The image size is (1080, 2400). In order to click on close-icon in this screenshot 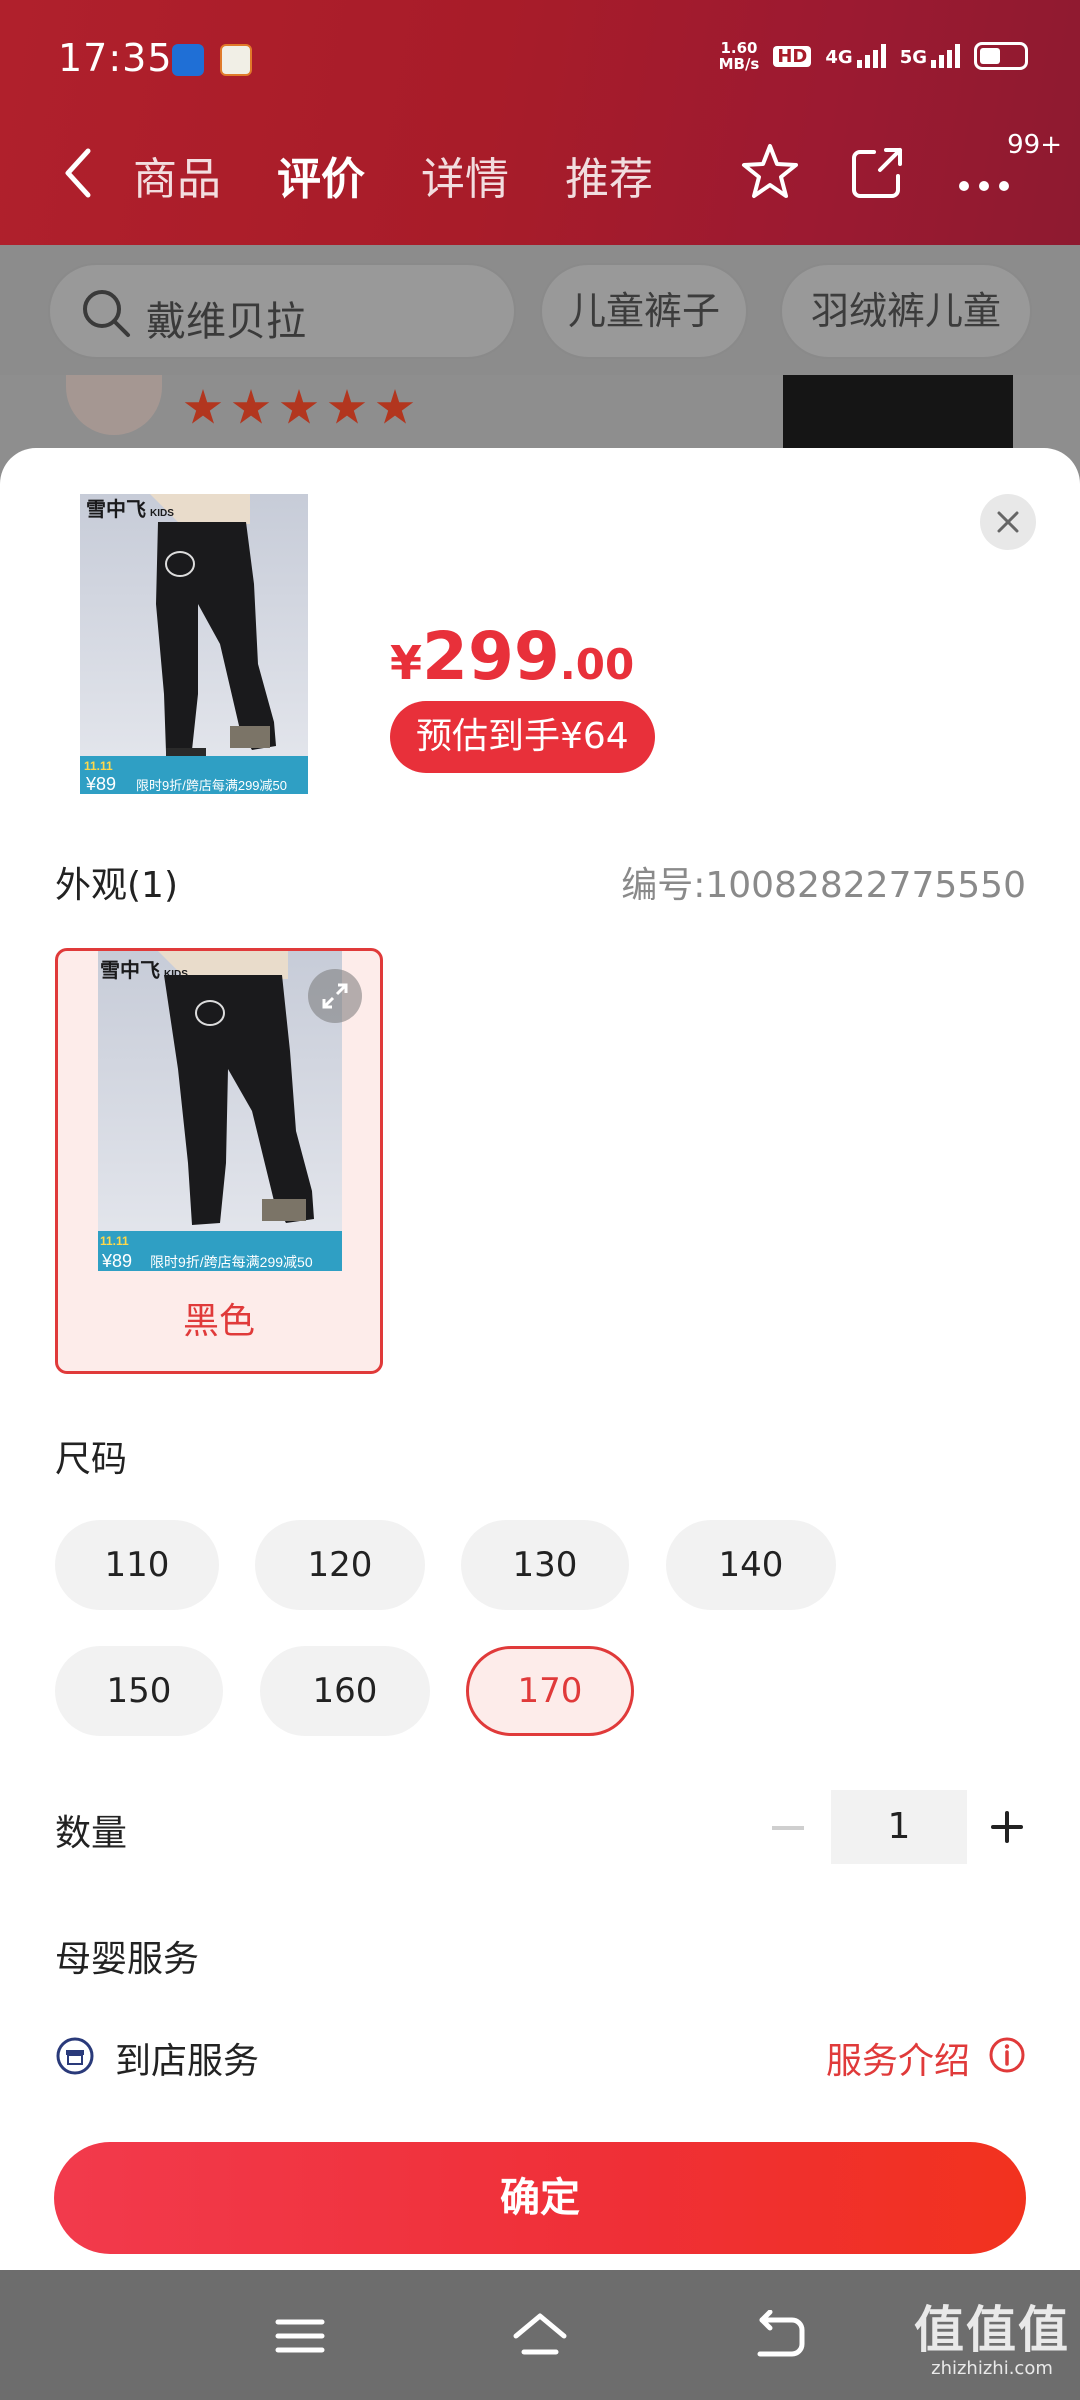, I will do `click(1008, 522)`.